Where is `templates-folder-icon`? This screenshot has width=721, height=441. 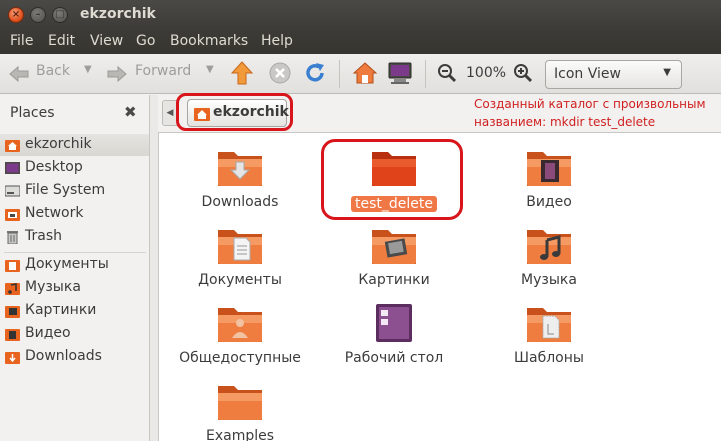 templates-folder-icon is located at coordinates (549, 325).